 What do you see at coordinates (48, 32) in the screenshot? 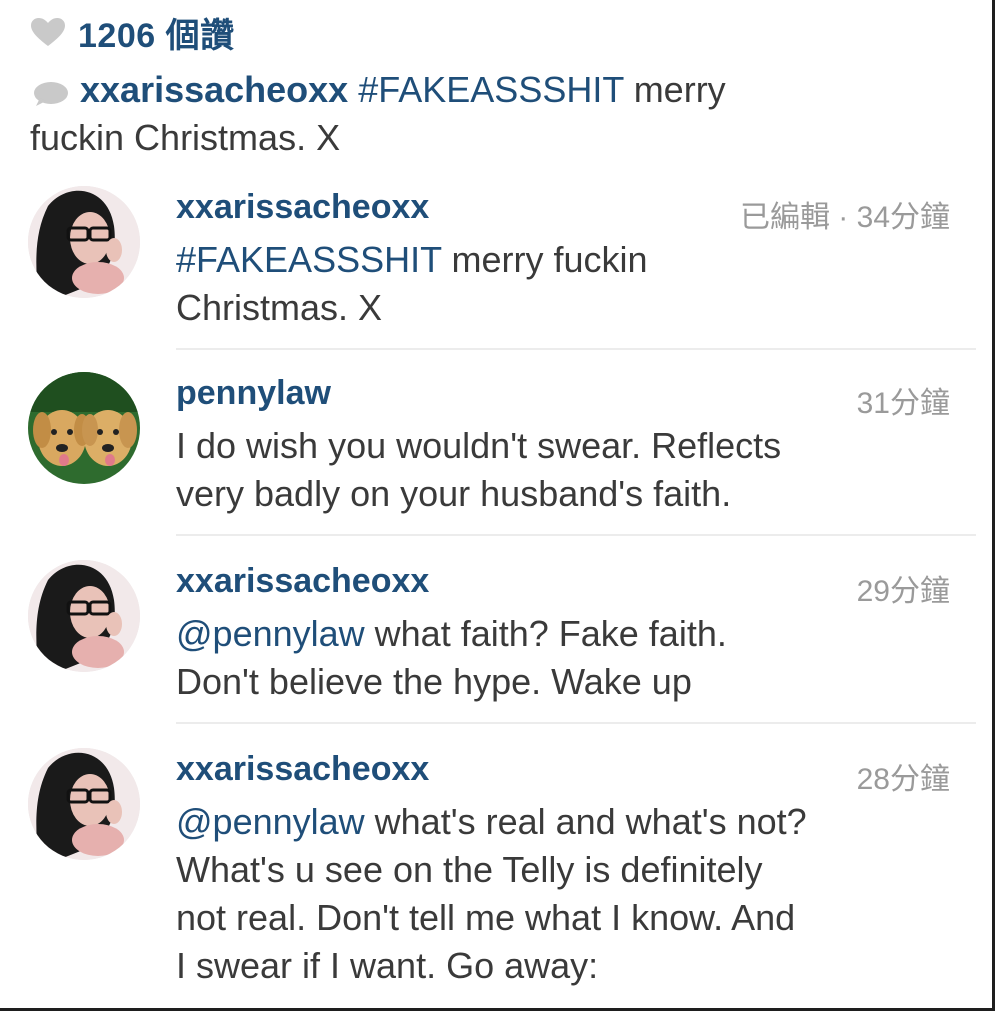
I see `heart-icon` at bounding box center [48, 32].